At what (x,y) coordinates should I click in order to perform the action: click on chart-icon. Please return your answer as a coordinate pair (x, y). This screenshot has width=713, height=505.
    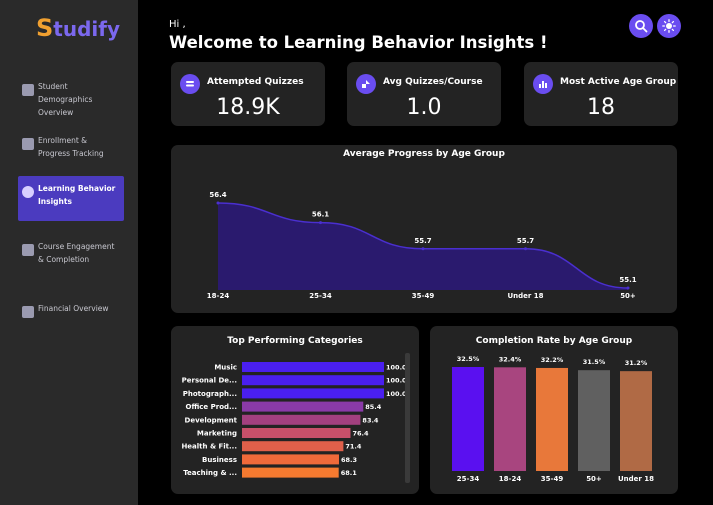
    Looking at the image, I should click on (543, 84).